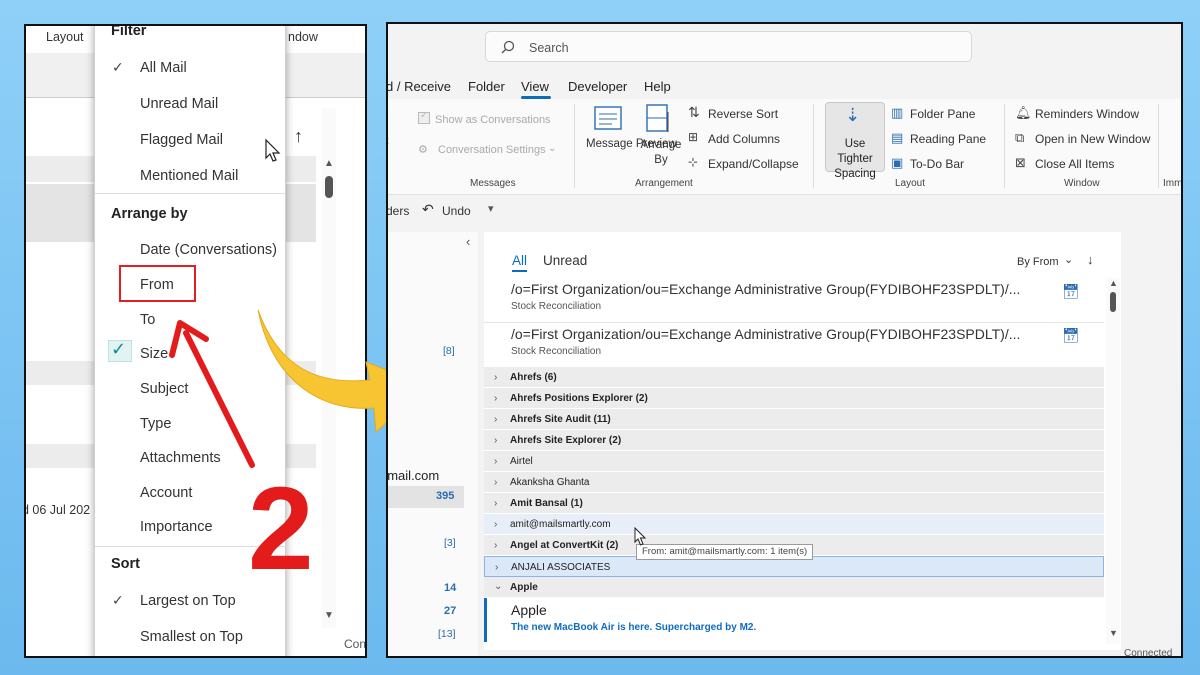 The image size is (1200, 675). Describe the element at coordinates (298, 136) in the screenshot. I see `sort-up-arrow-icon: ↑` at that location.